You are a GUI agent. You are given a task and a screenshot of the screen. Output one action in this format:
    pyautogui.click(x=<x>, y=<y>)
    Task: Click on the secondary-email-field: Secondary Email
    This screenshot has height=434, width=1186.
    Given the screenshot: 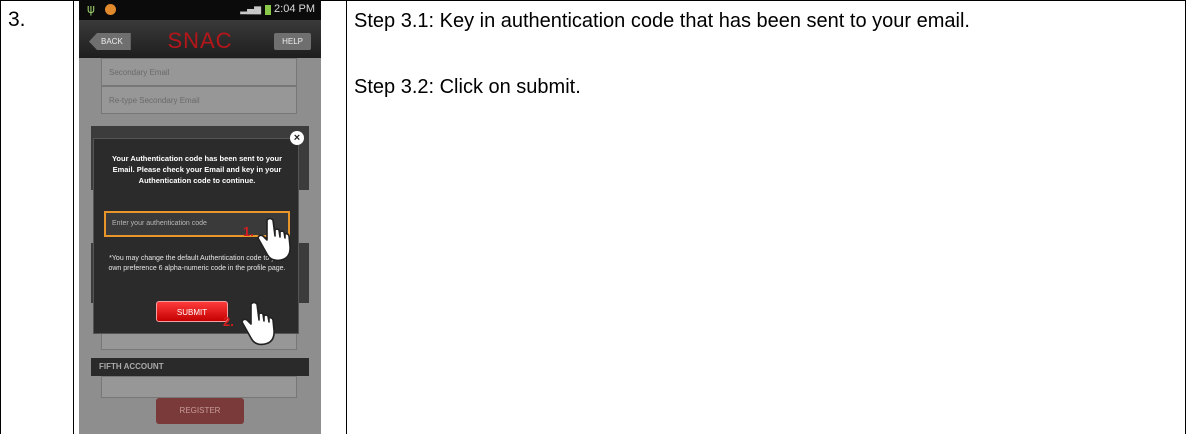 What is the action you would take?
    pyautogui.click(x=199, y=72)
    